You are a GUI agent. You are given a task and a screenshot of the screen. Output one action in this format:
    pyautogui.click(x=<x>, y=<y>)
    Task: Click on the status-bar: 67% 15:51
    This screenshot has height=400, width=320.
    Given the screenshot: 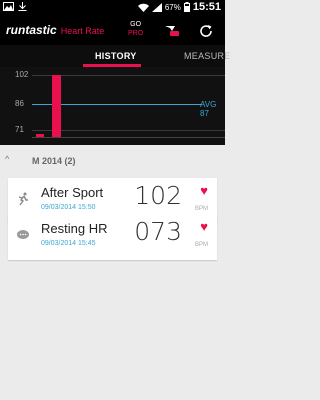 What is the action you would take?
    pyautogui.click(x=112, y=8)
    